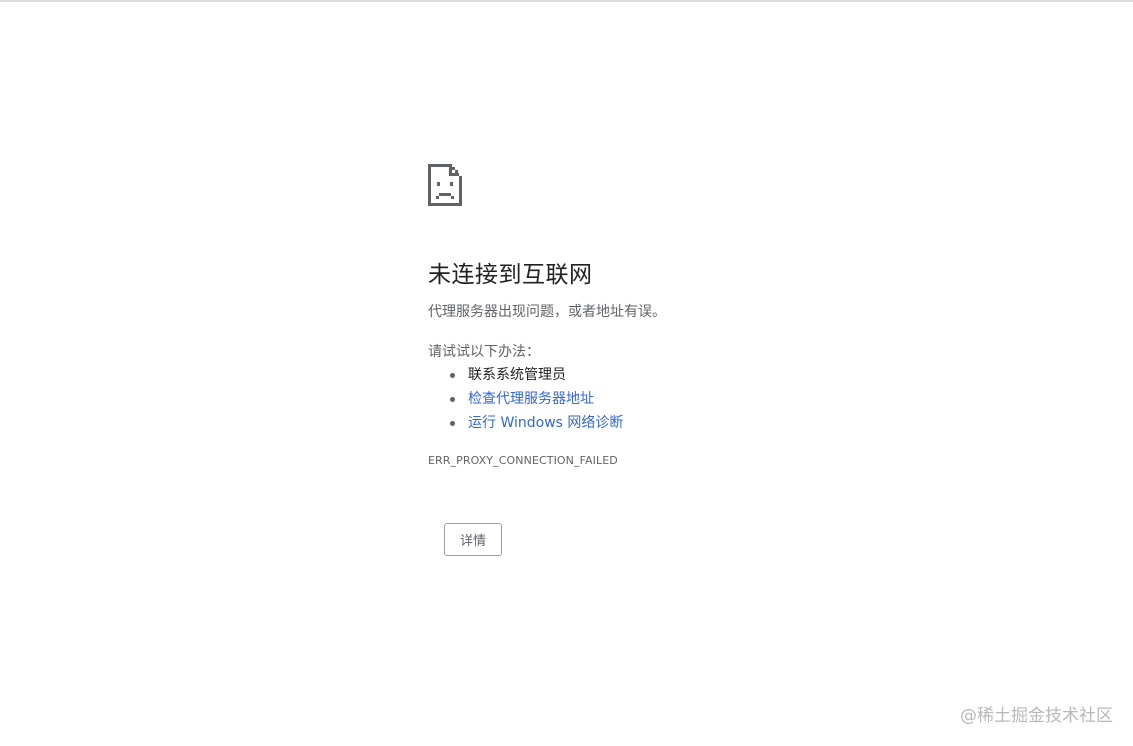  What do you see at coordinates (484, 352) in the screenshot?
I see `suggestions-heading: 请试试以下办法：` at bounding box center [484, 352].